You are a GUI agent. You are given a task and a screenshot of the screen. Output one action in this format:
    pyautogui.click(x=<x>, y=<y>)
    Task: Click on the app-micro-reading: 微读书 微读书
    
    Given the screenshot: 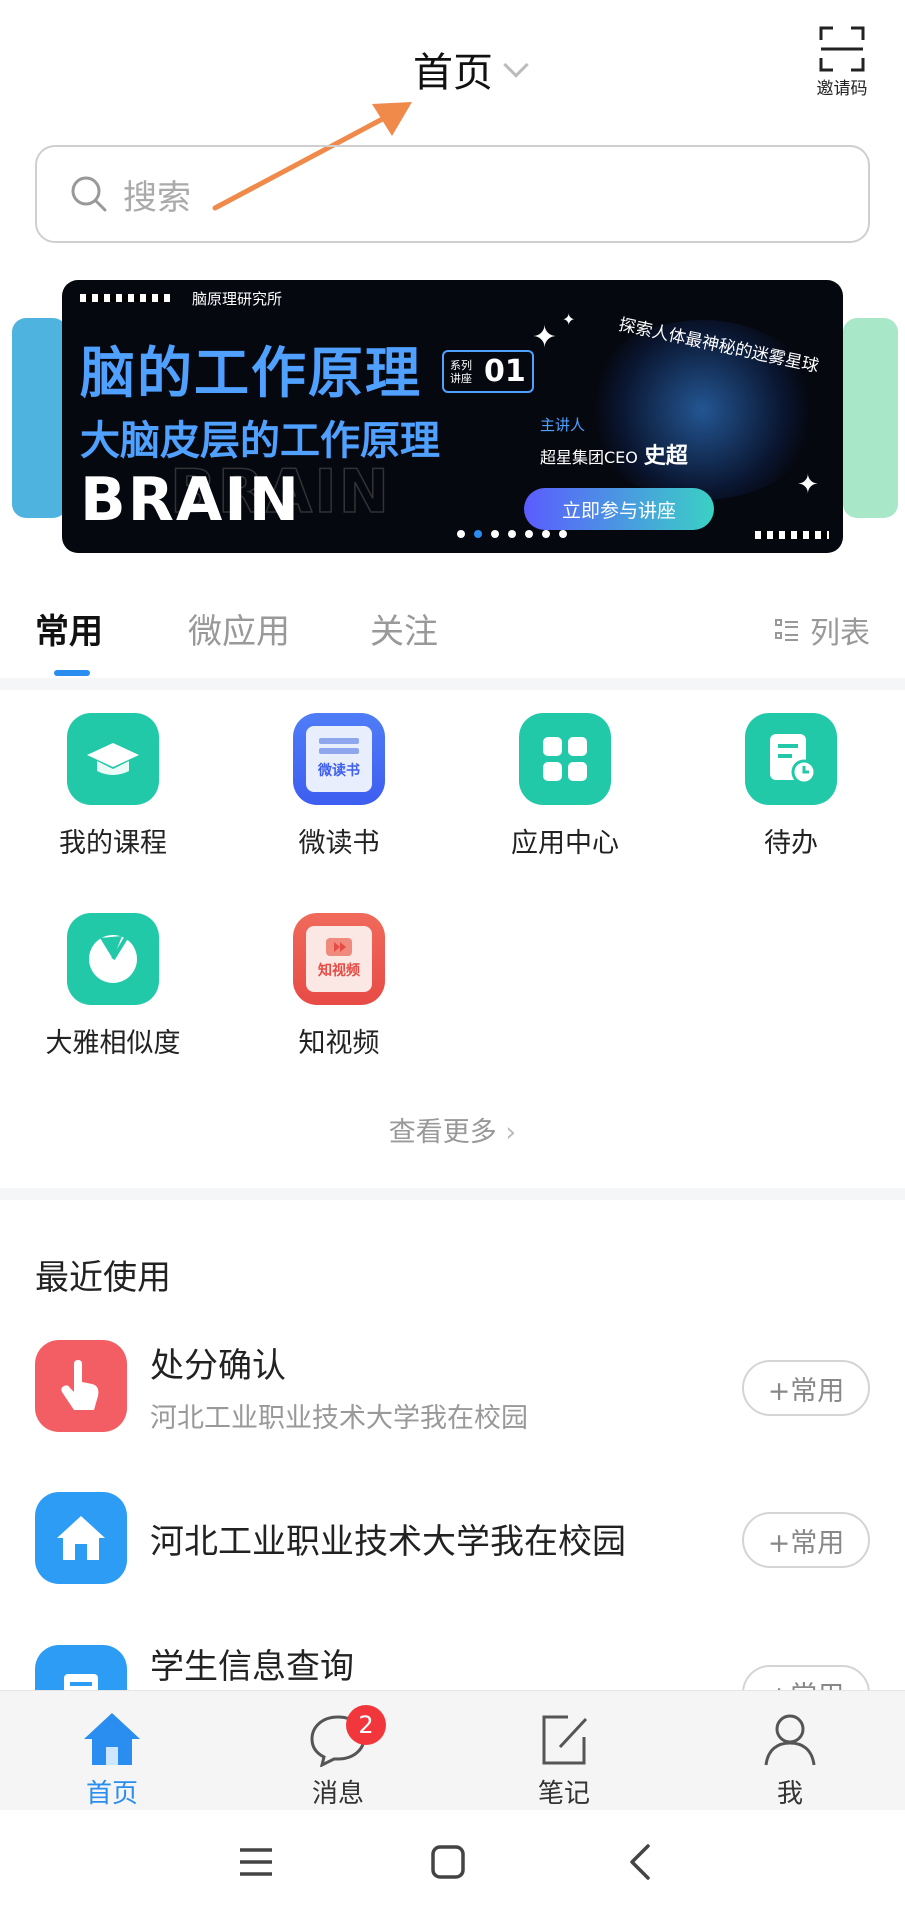 What is the action you would take?
    pyautogui.click(x=339, y=786)
    